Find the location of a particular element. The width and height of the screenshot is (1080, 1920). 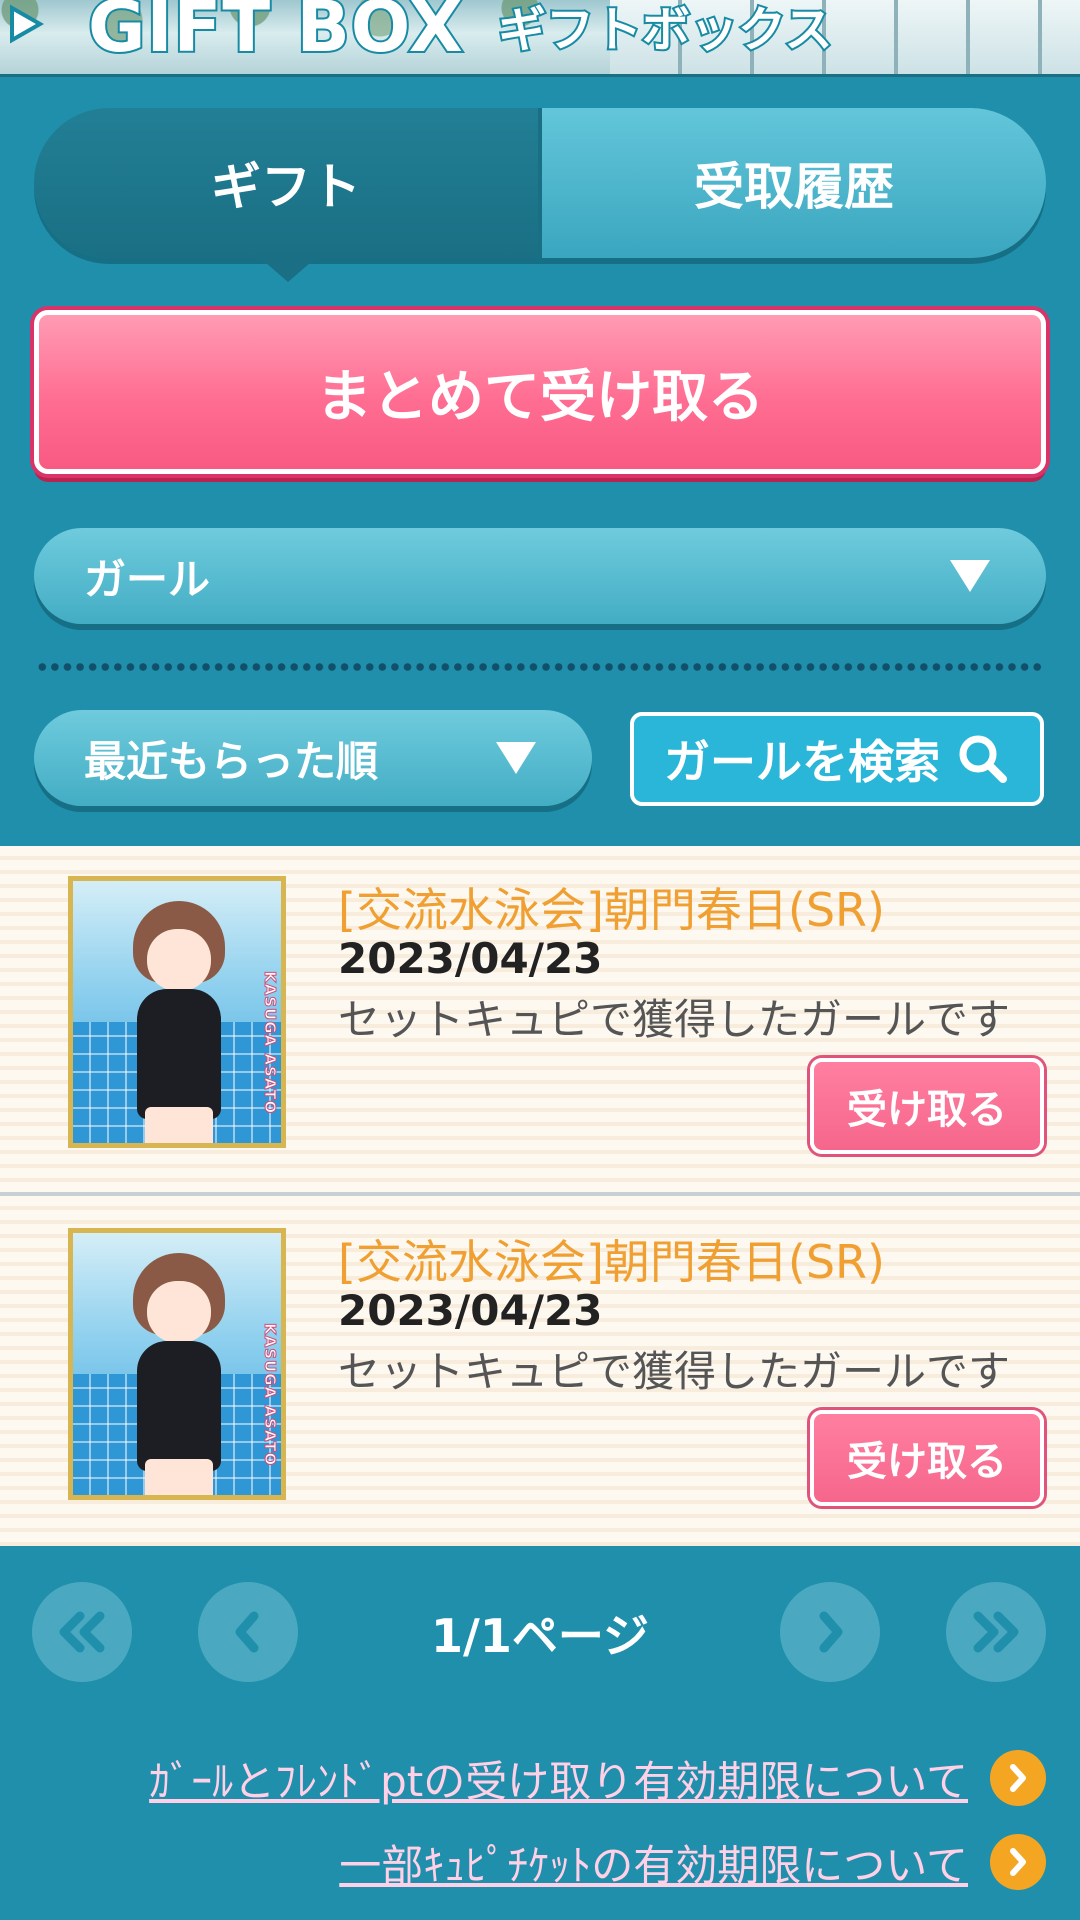

last-page-button is located at coordinates (996, 1632).